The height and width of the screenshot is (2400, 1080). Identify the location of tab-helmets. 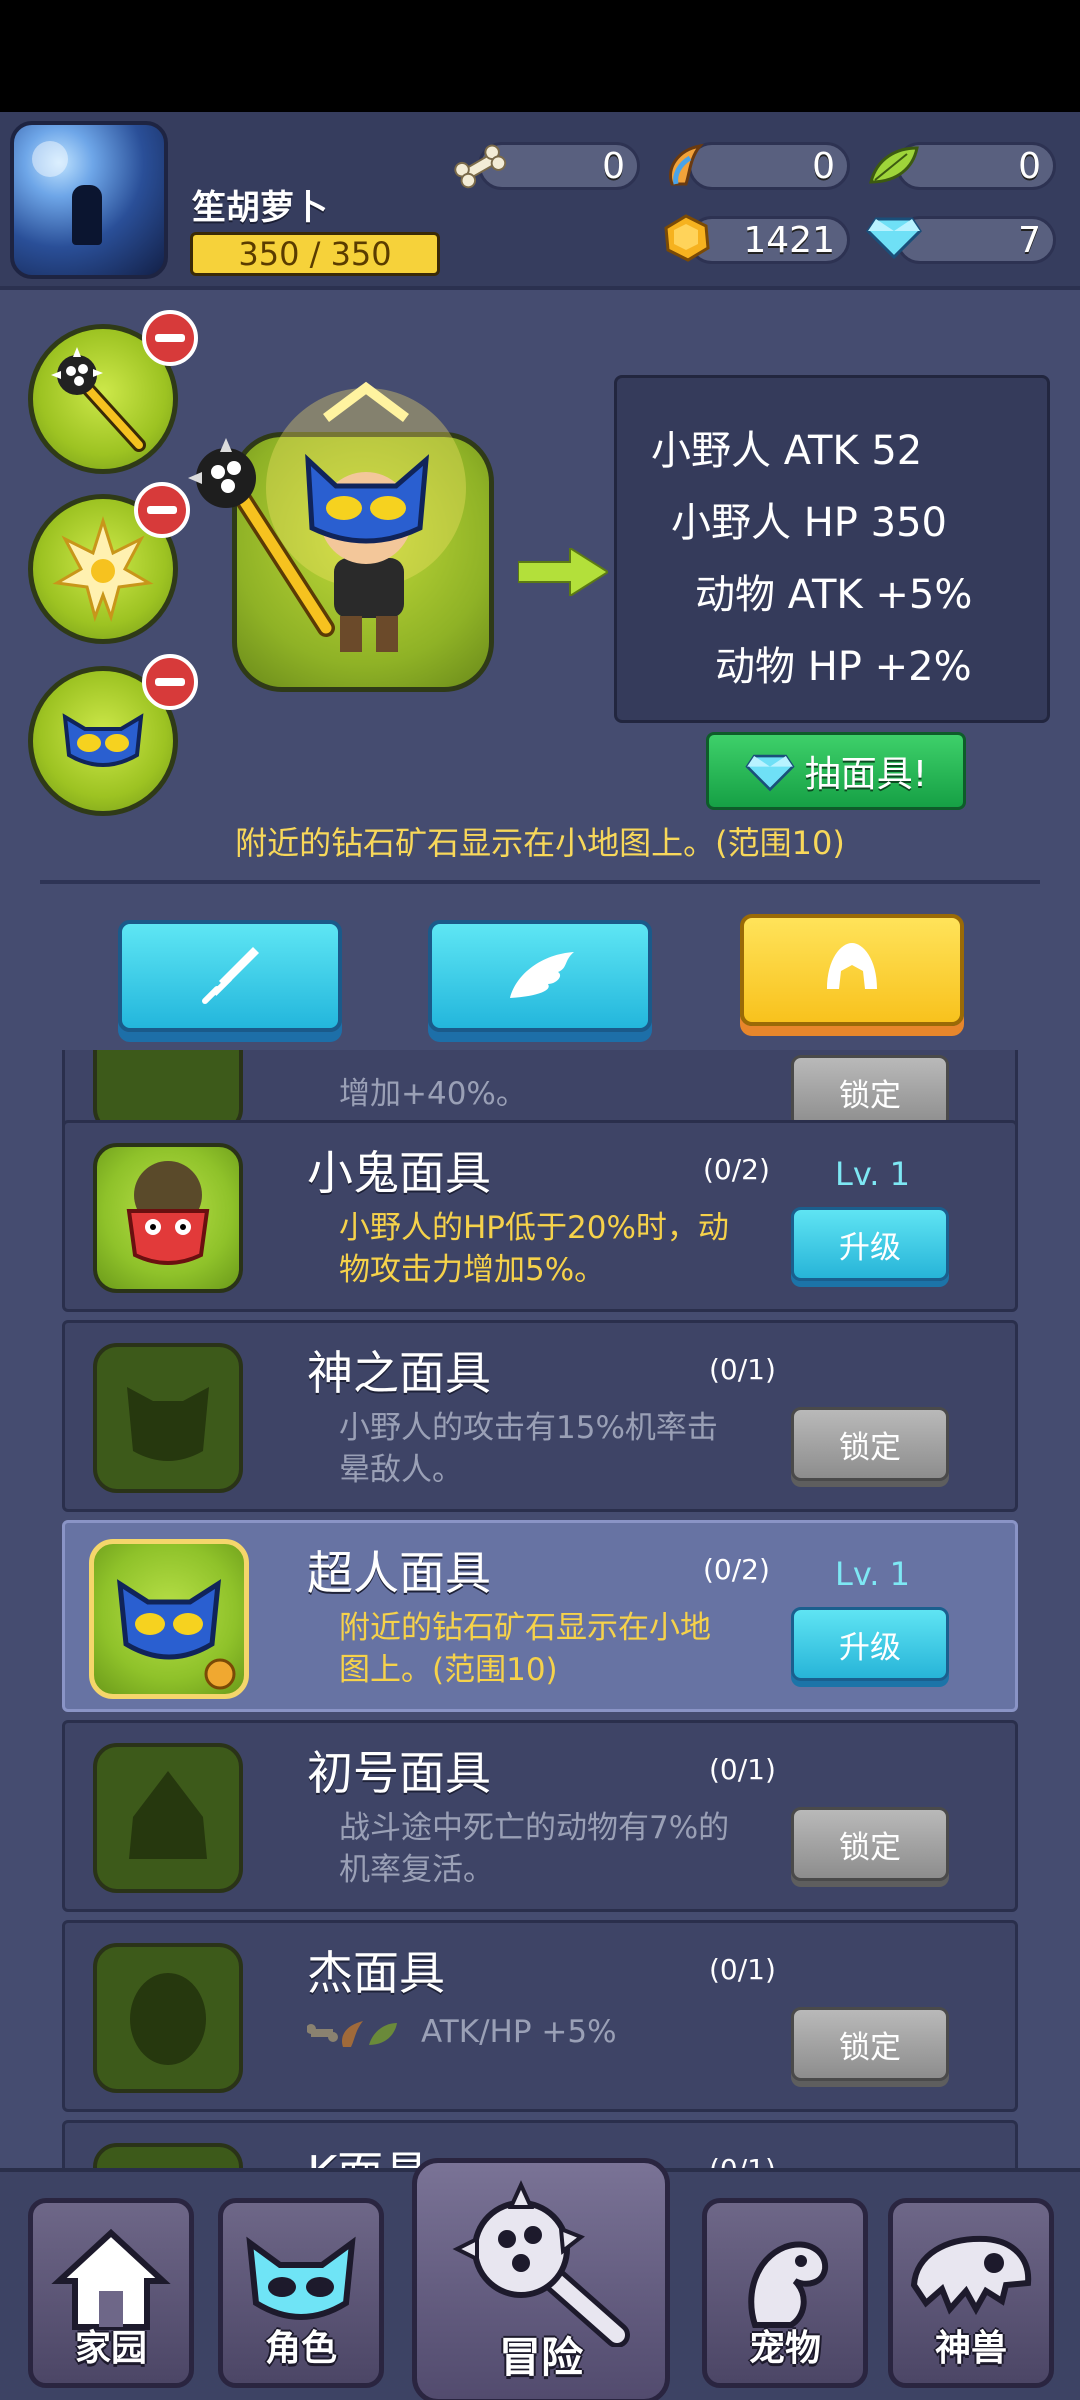
(852, 970).